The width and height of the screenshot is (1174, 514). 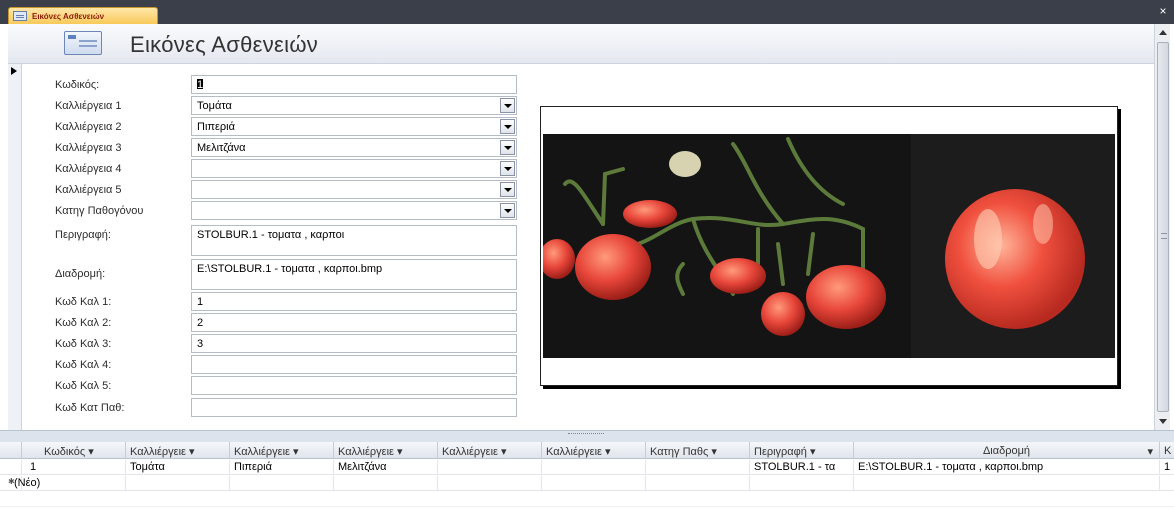 I want to click on field-label: Κωδ Καλ 4:, so click(x=83, y=365).